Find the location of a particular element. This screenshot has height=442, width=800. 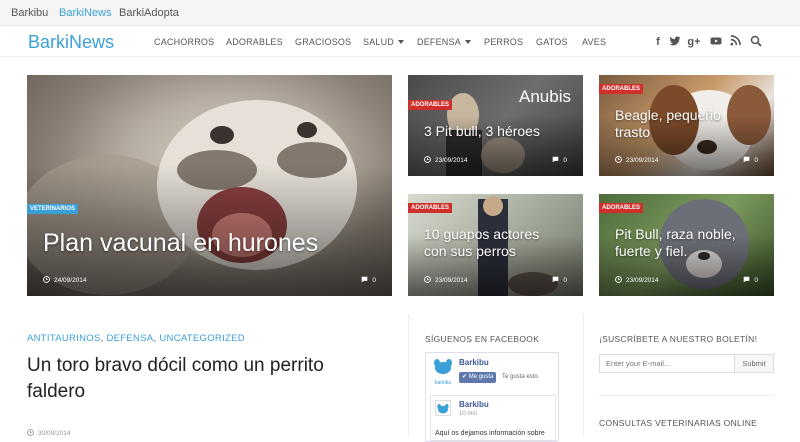

email-input is located at coordinates (667, 363).